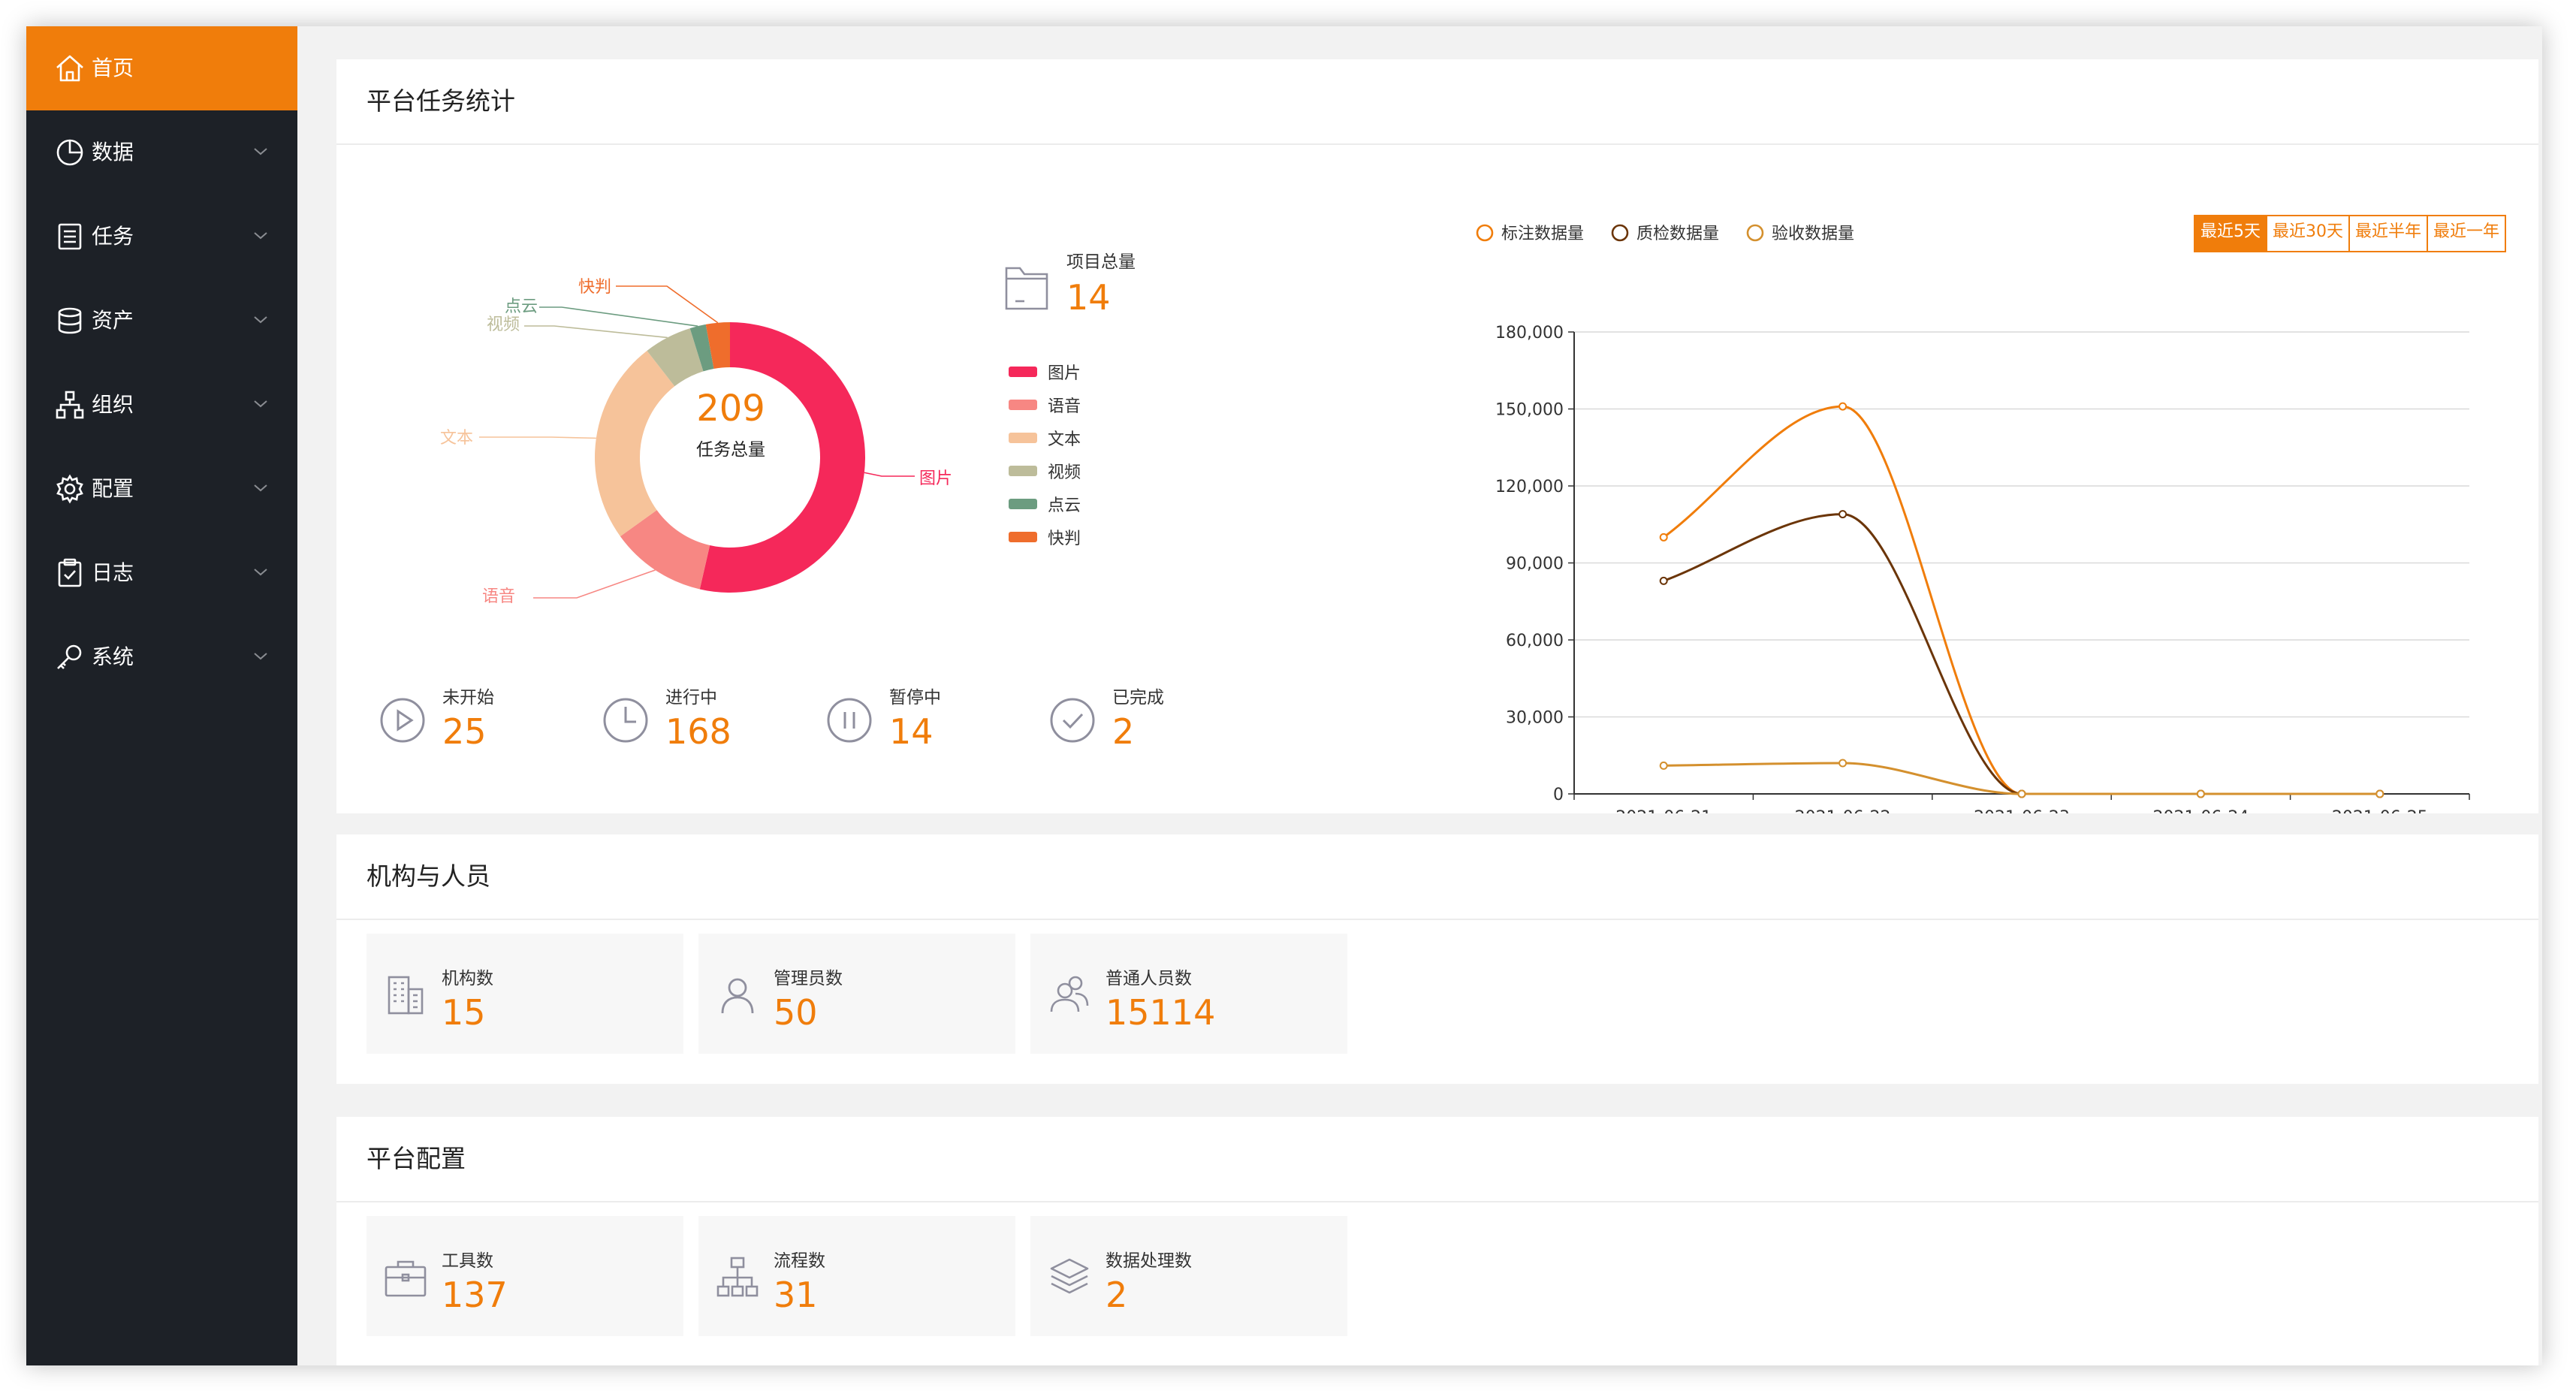  Describe the element at coordinates (1843, 810) in the screenshot. I see `x-tick-label: 2021-06-22` at that location.